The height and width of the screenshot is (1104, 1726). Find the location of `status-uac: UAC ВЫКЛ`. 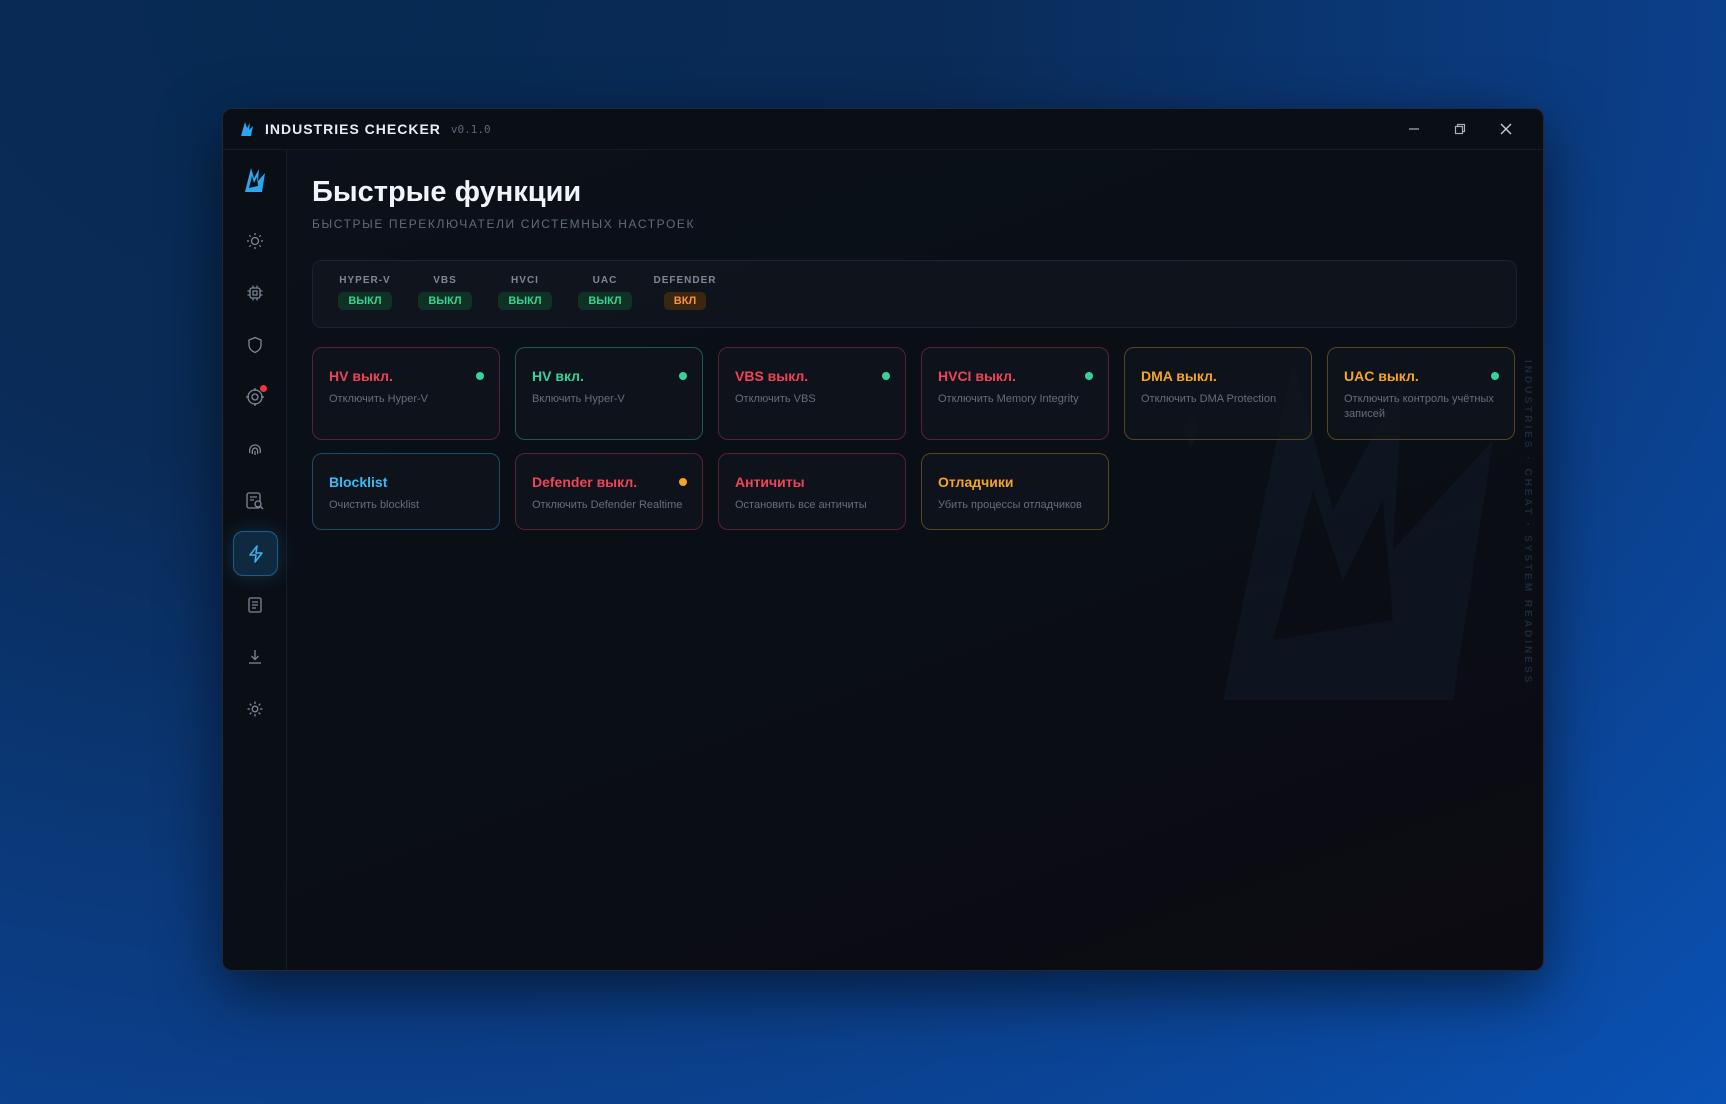

status-uac: UAC ВЫКЛ is located at coordinates (605, 292).